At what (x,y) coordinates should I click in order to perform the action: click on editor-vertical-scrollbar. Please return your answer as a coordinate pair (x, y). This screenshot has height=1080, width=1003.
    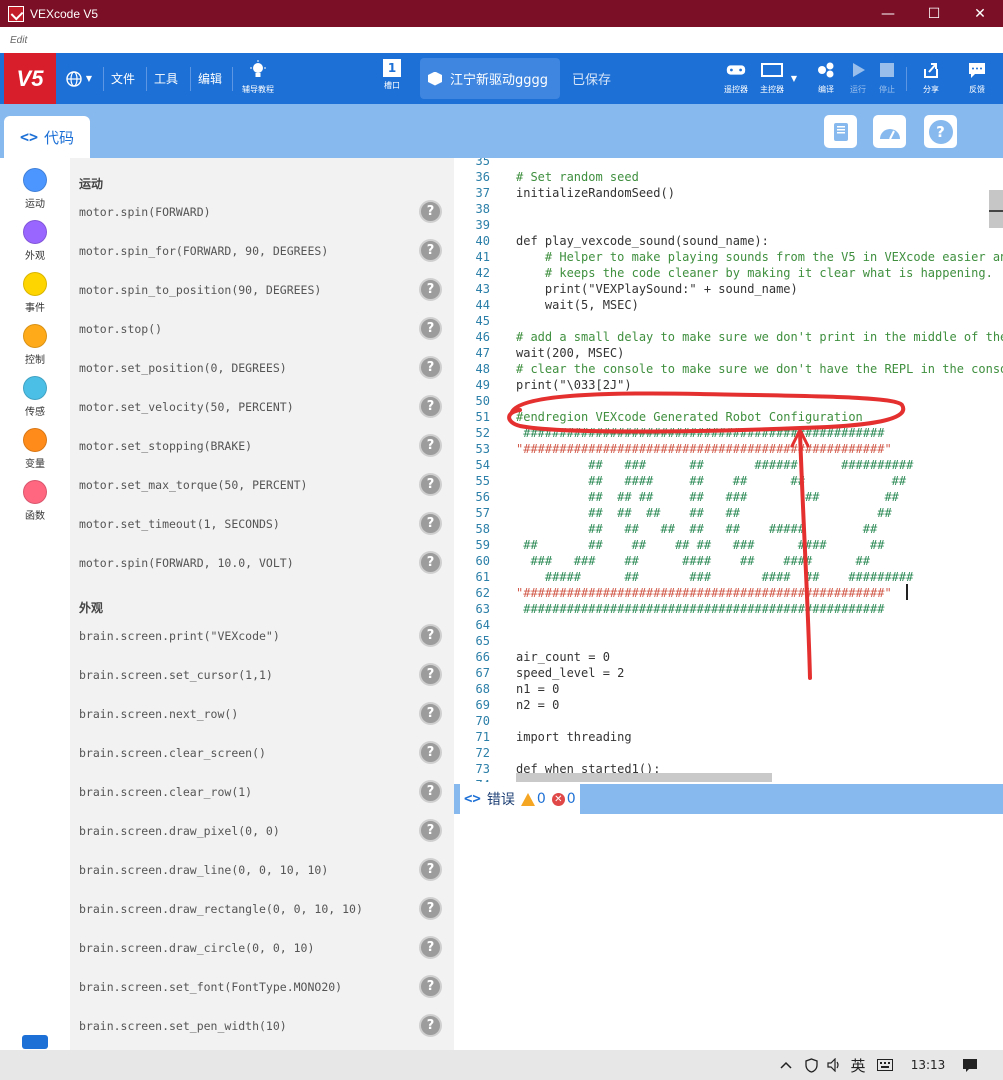
    Looking at the image, I should click on (996, 209).